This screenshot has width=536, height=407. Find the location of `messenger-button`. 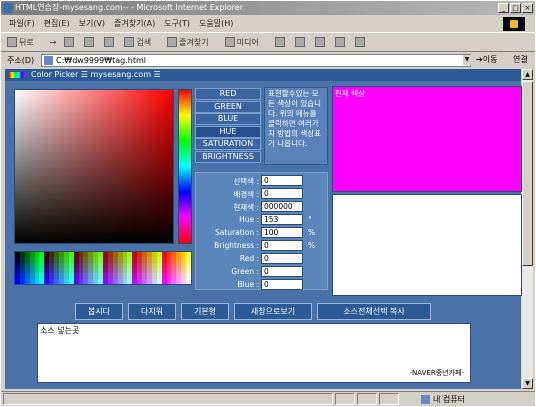

messenger-button is located at coordinates (360, 42).